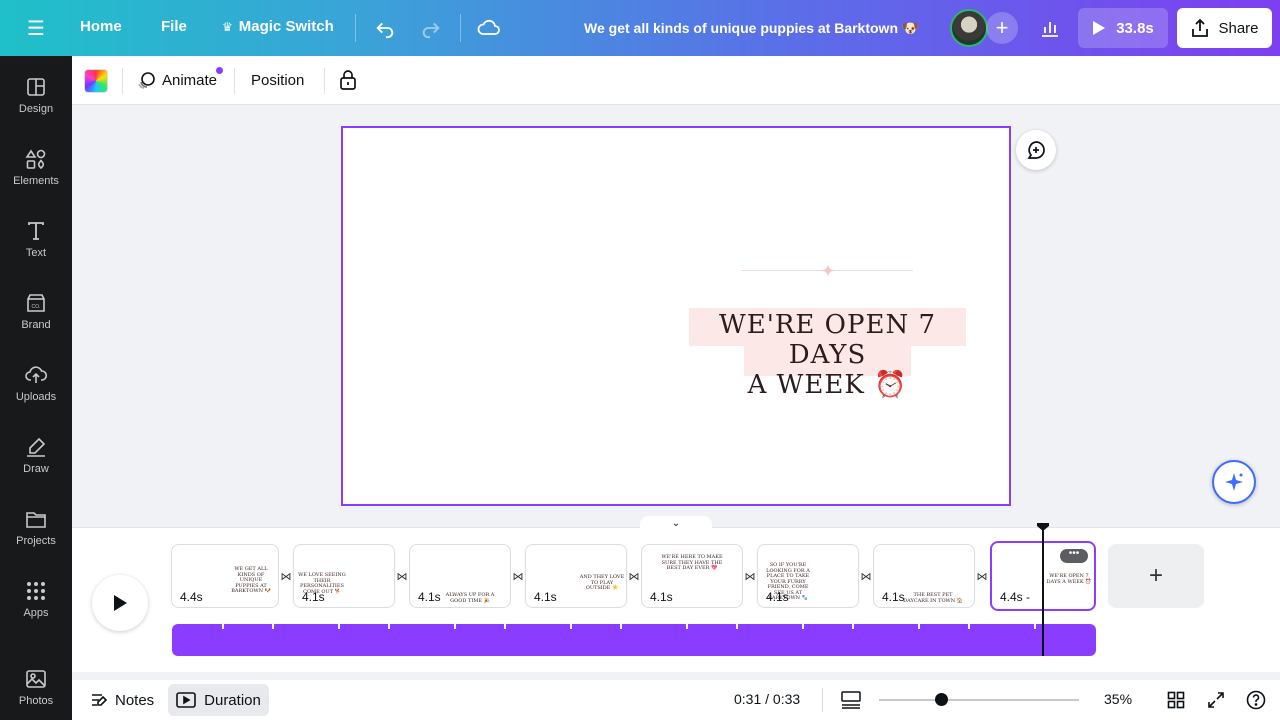  Describe the element at coordinates (1156, 576) in the screenshot. I see `add-page-button: +` at that location.